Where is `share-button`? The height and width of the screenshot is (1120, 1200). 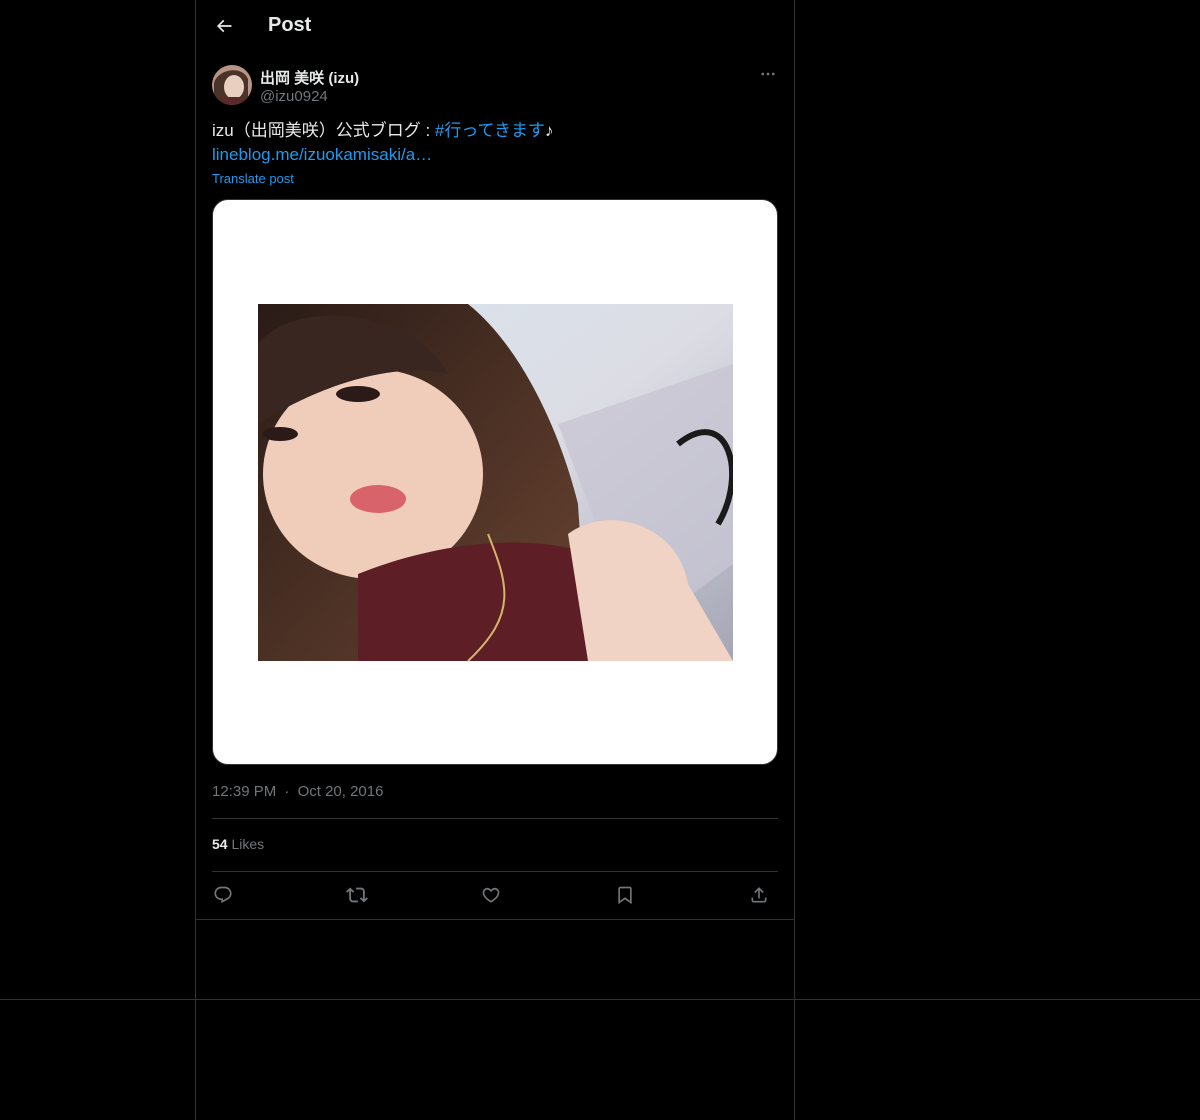 share-button is located at coordinates (759, 895).